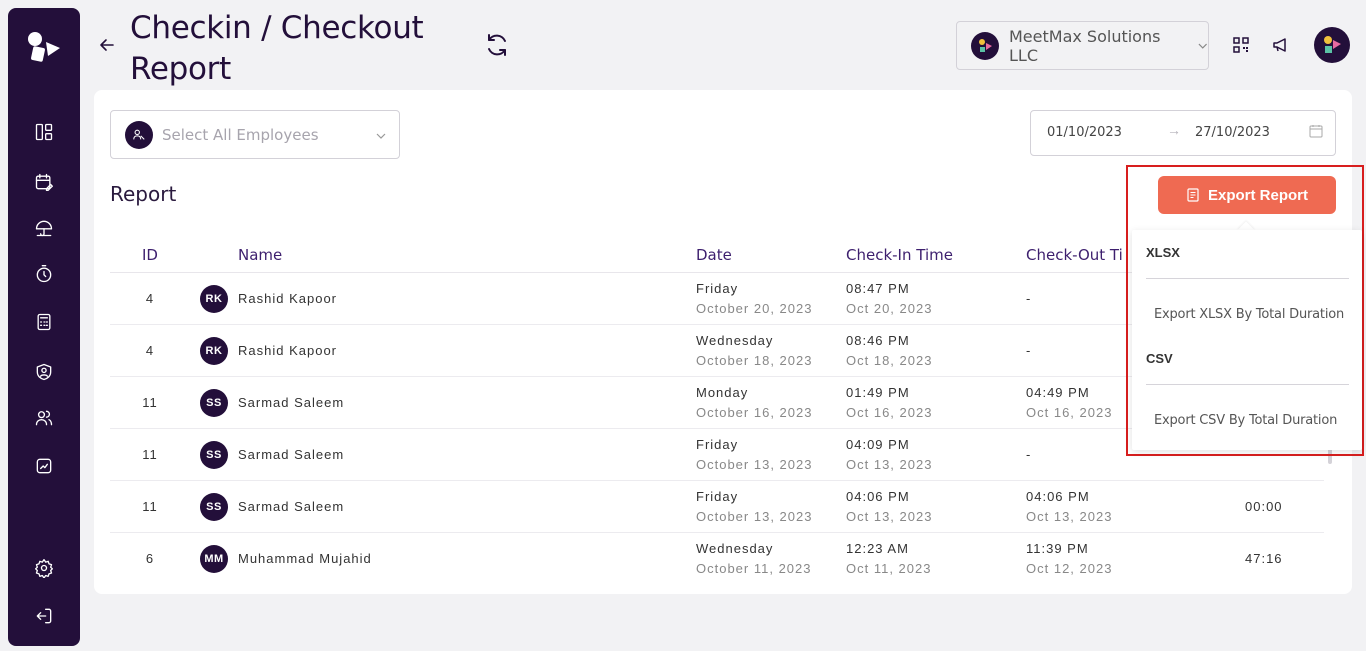 Image resolution: width=1366 pixels, height=651 pixels. Describe the element at coordinates (305, 558) in the screenshot. I see `employee-name: Muhammad Mujahid` at that location.